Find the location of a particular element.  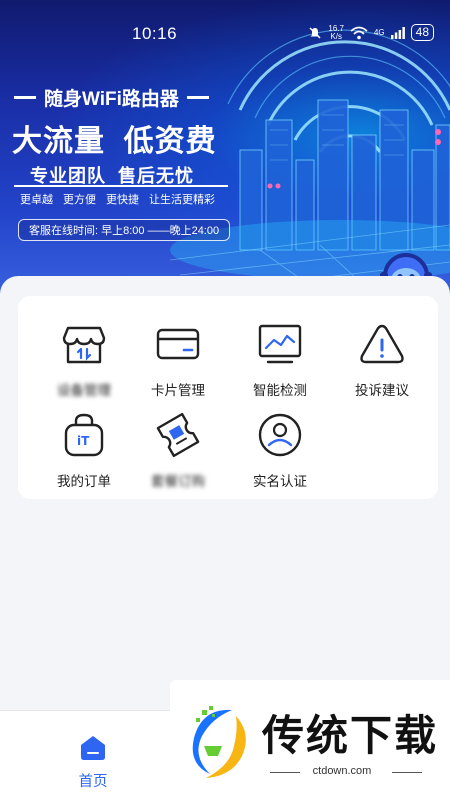

feature-text: 更卓越 is located at coordinates (36, 200).